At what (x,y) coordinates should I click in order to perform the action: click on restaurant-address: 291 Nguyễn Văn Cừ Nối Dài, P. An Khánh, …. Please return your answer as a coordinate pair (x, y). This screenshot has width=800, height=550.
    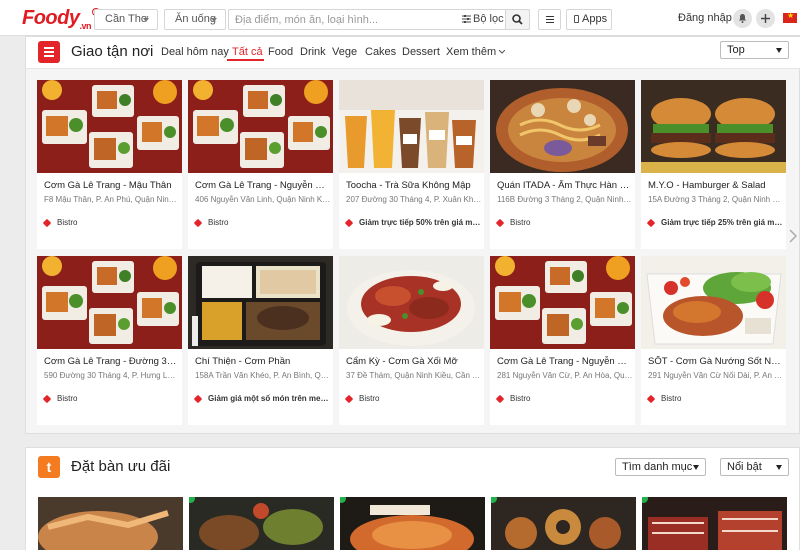
    Looking at the image, I should click on (716, 375).